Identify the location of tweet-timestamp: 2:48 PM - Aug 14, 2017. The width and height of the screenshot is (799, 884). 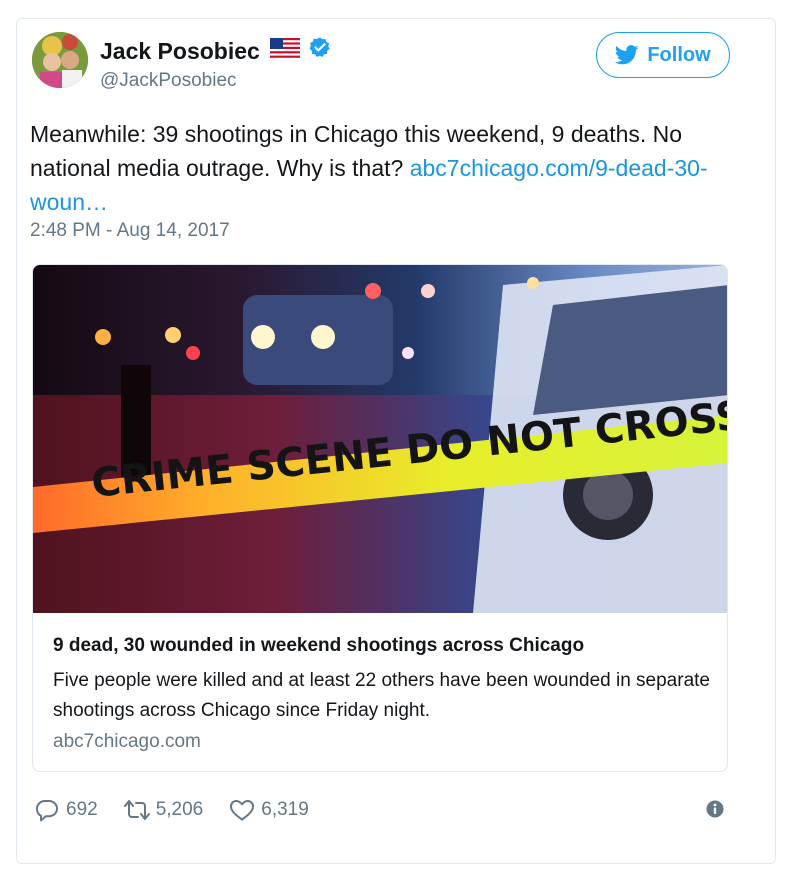
(130, 231).